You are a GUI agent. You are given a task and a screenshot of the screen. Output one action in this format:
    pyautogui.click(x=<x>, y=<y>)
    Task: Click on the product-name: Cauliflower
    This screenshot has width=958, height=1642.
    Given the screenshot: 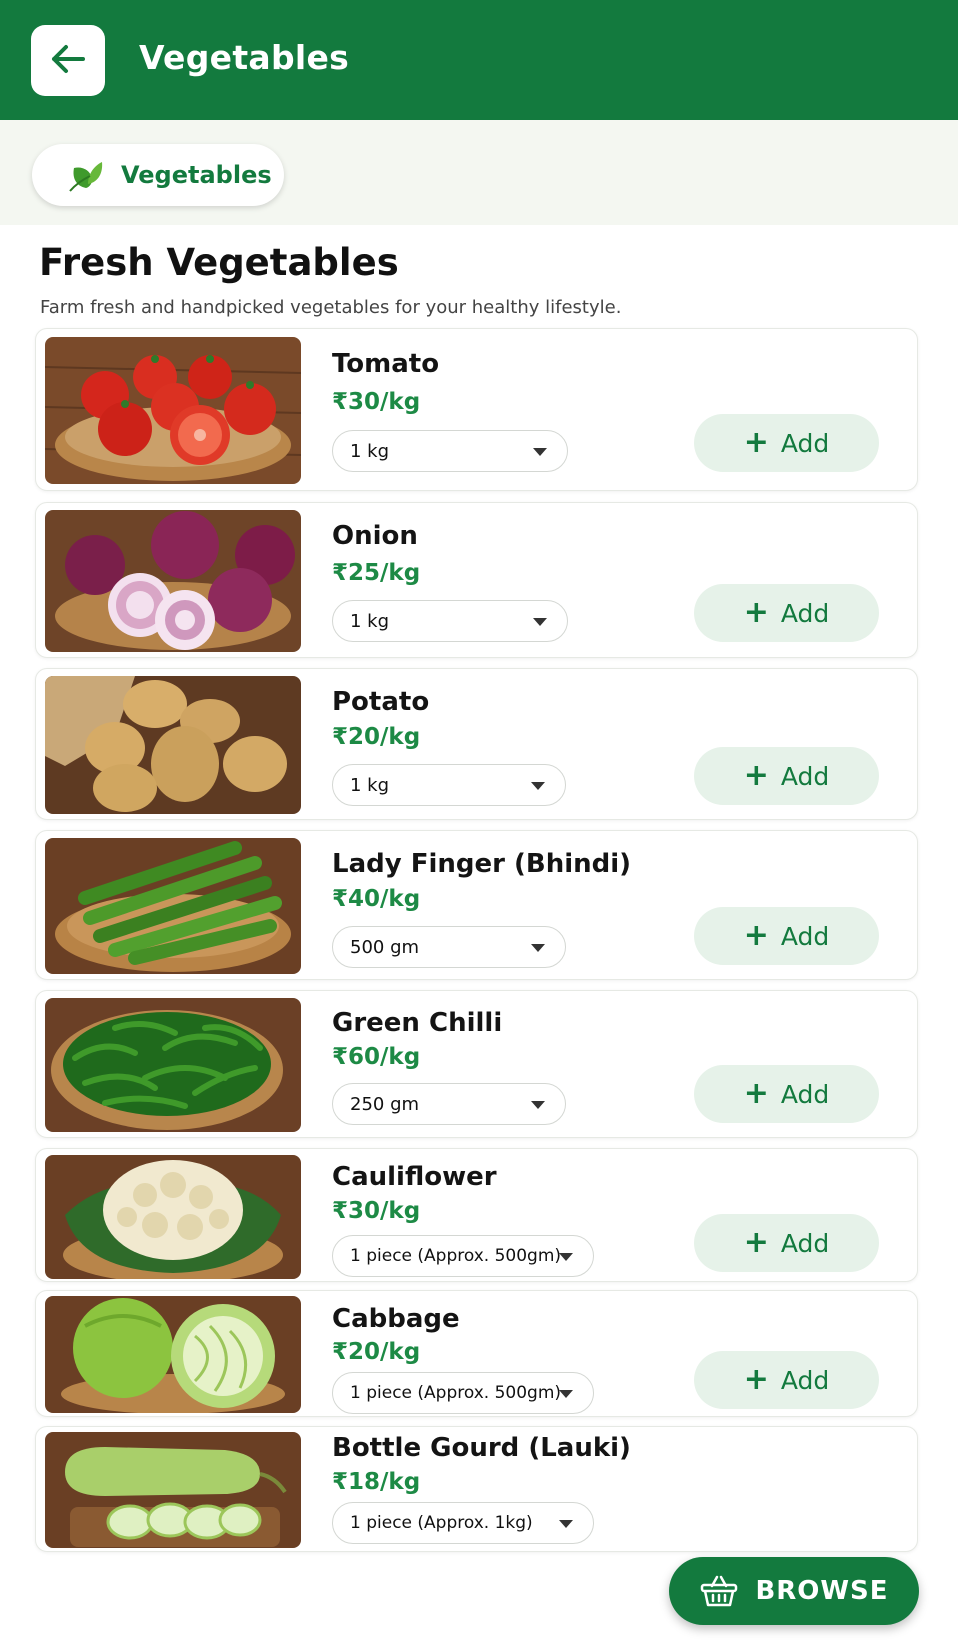 What is the action you would take?
    pyautogui.click(x=414, y=1177)
    